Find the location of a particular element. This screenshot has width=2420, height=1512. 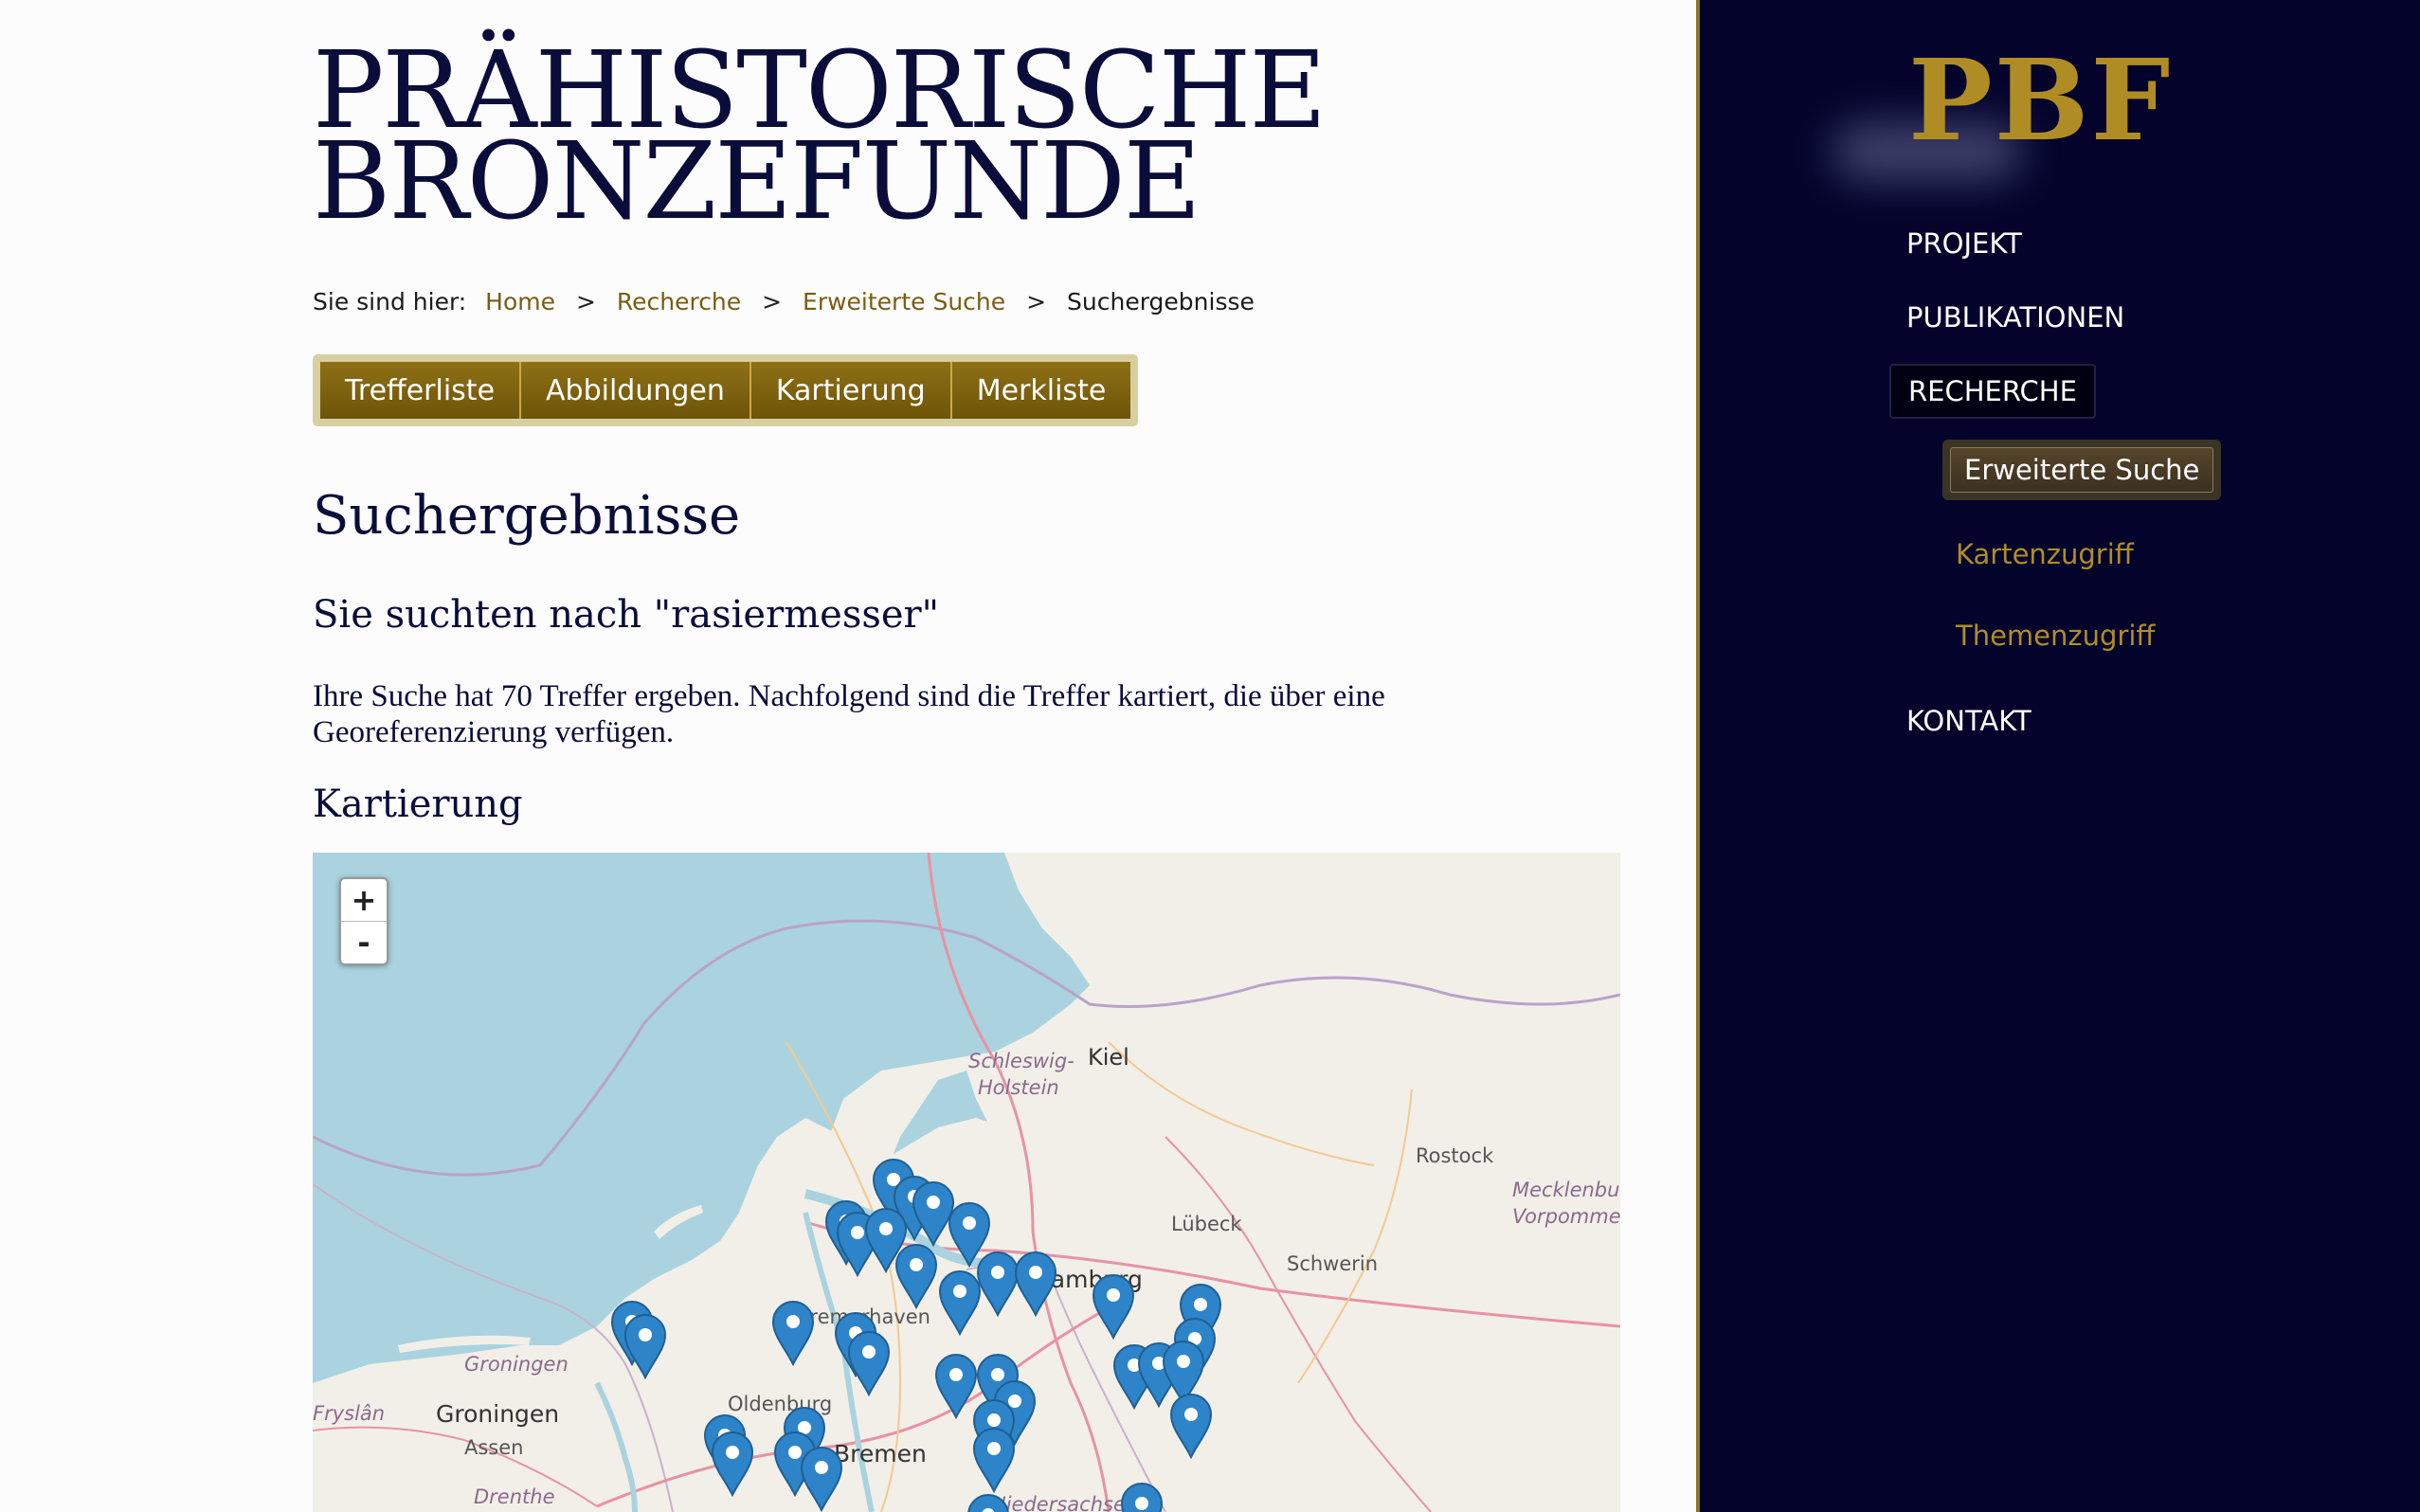

map-zoom-control: + - is located at coordinates (363, 921).